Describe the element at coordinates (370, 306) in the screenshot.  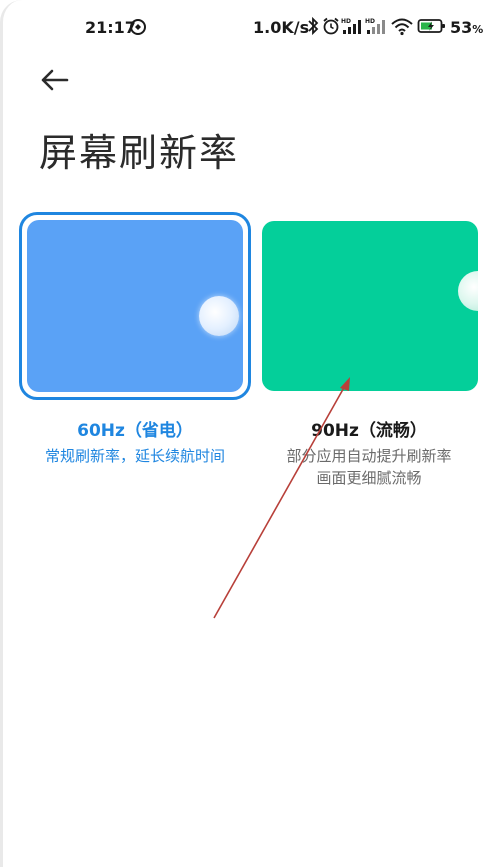
I see `option-card-90hz` at that location.